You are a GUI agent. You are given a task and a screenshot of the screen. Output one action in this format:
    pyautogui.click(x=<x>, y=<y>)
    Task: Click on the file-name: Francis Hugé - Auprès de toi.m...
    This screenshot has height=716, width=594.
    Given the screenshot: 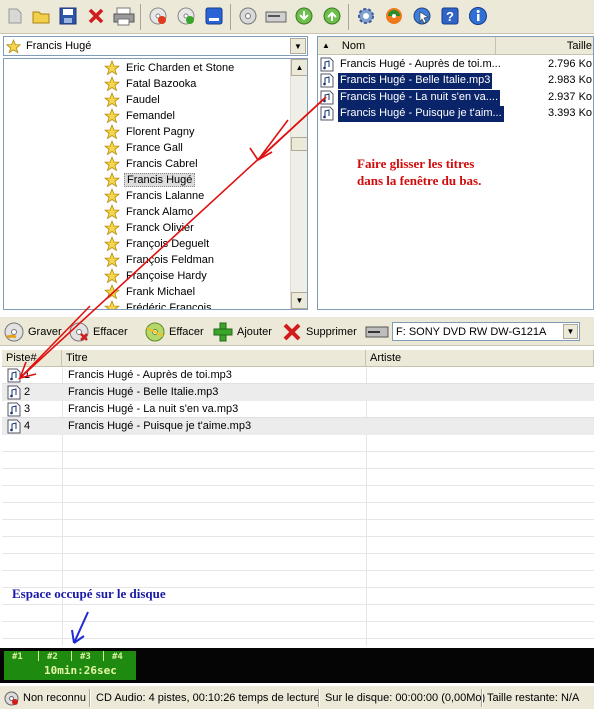 What is the action you would take?
    pyautogui.click(x=420, y=64)
    